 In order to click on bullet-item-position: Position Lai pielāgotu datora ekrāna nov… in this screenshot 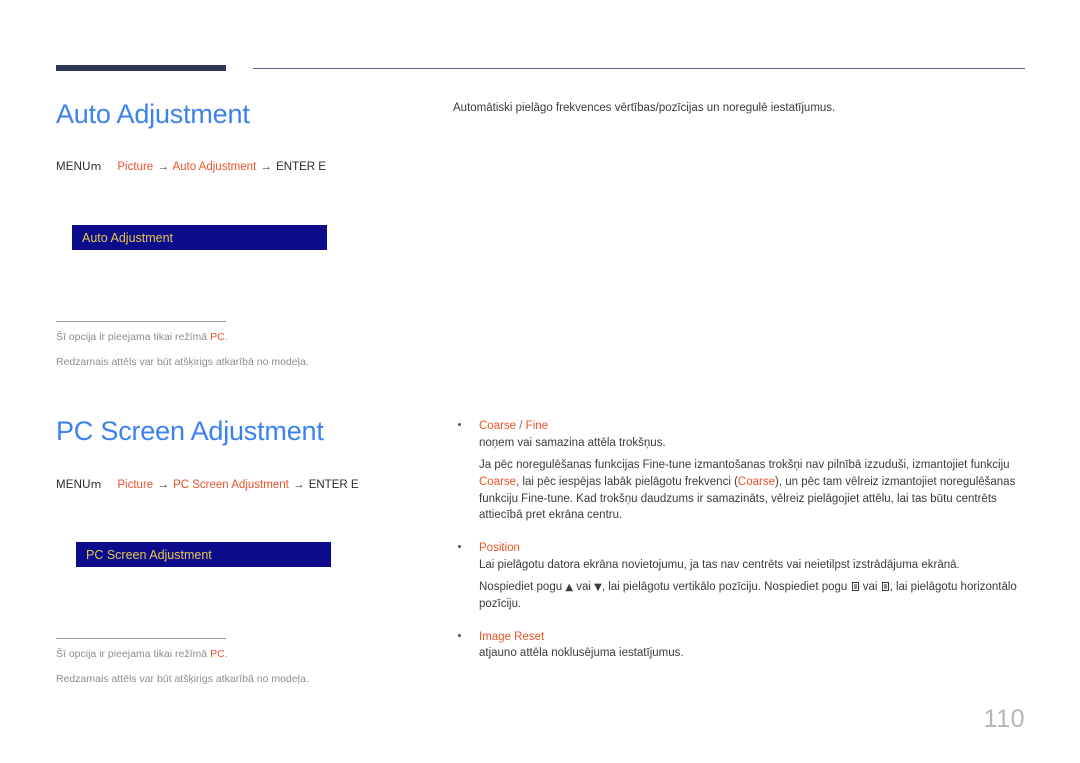, I will do `click(740, 576)`.